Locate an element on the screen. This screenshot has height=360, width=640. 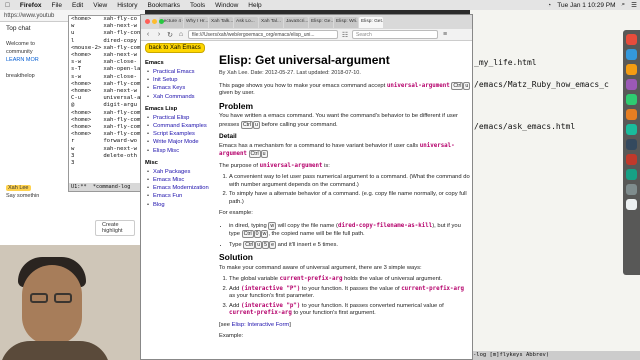
nav-link: Init Setup is located at coordinates (179, 80).